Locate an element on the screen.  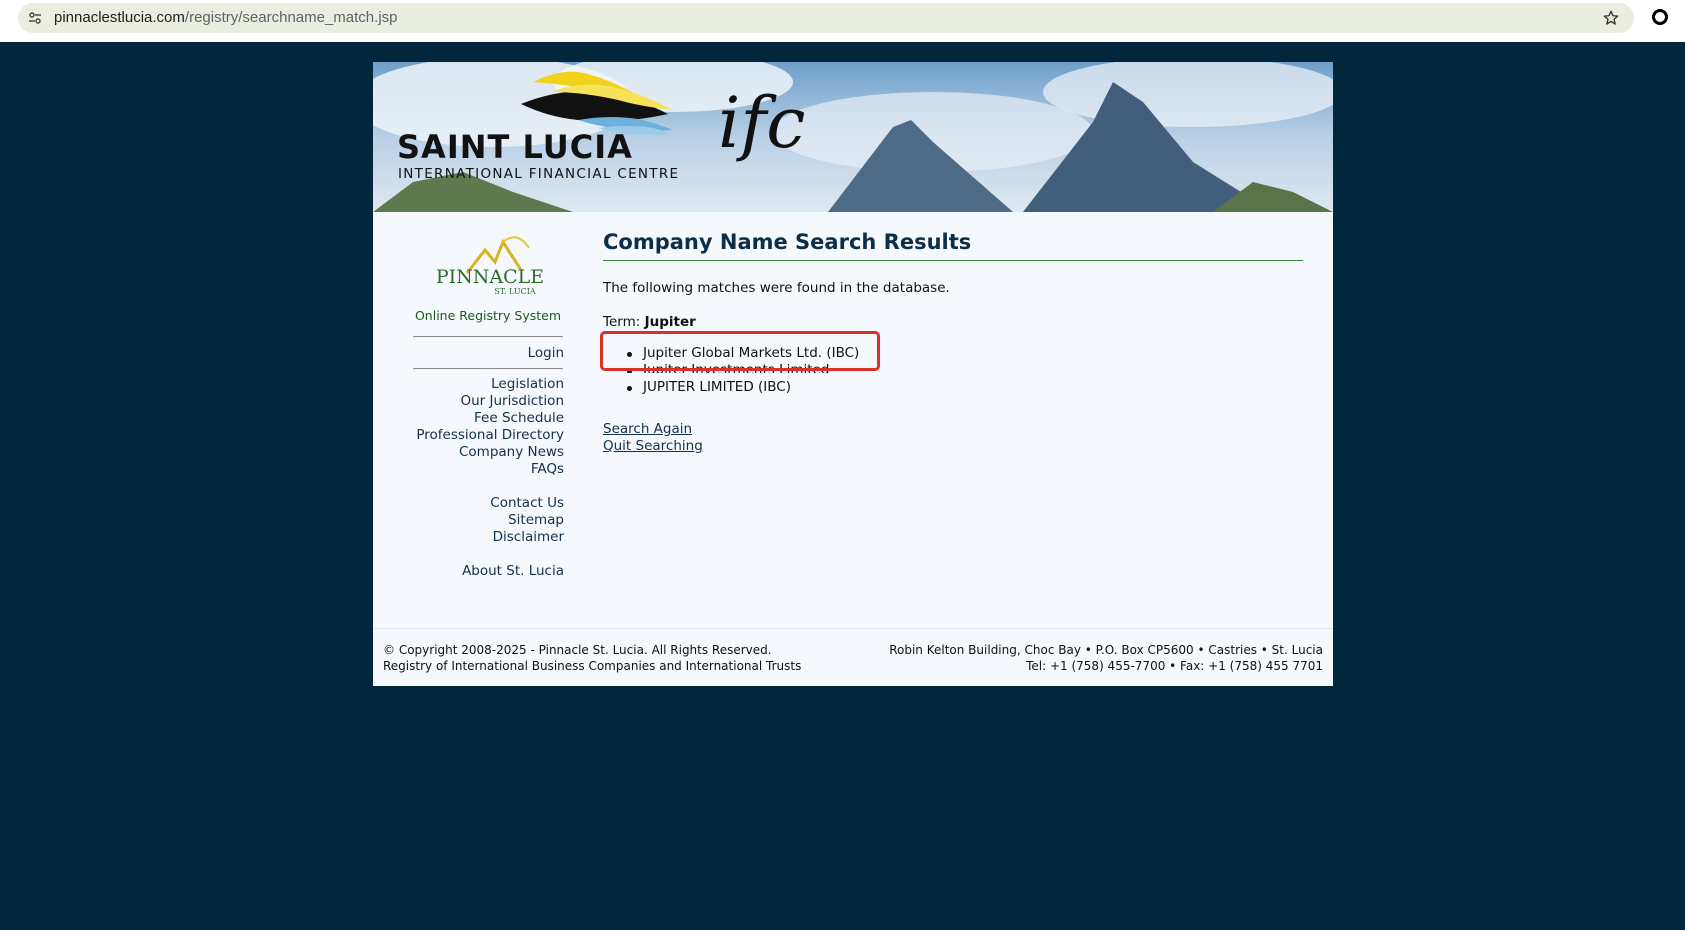
nav-disclaimer: Disclaimer is located at coordinates (528, 537).